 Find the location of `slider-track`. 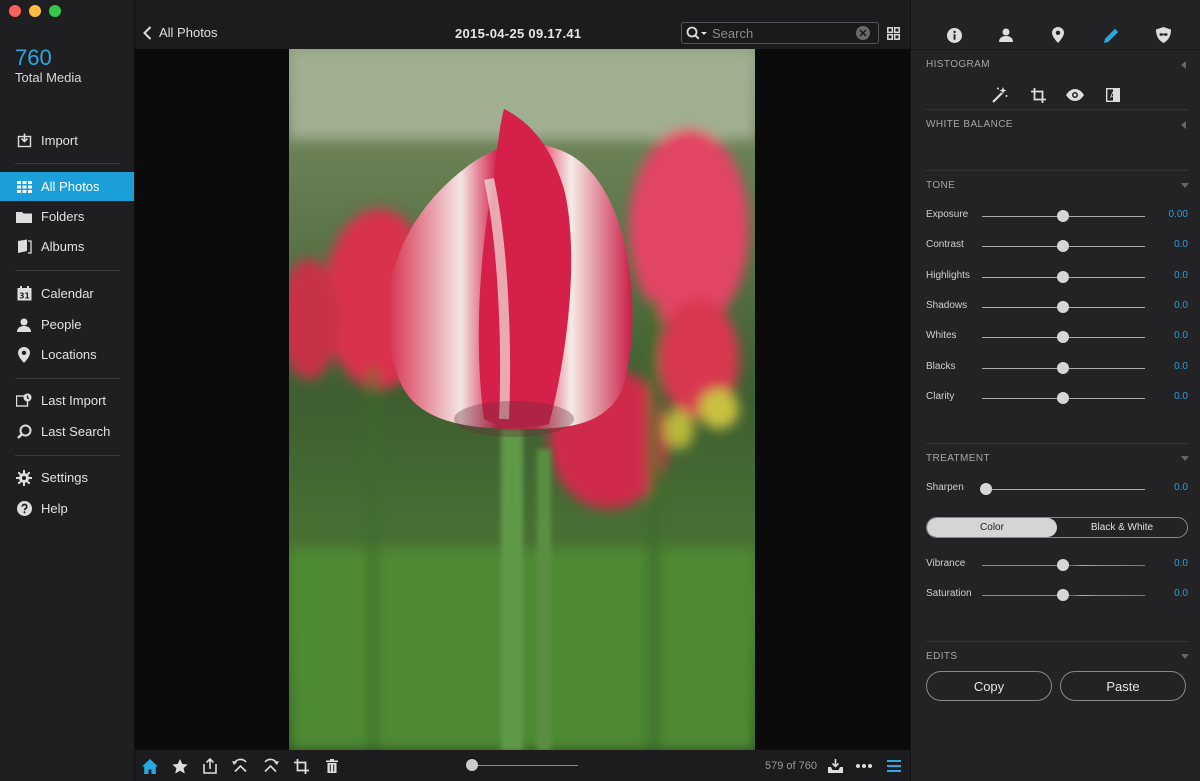

slider-track is located at coordinates (1063, 489).